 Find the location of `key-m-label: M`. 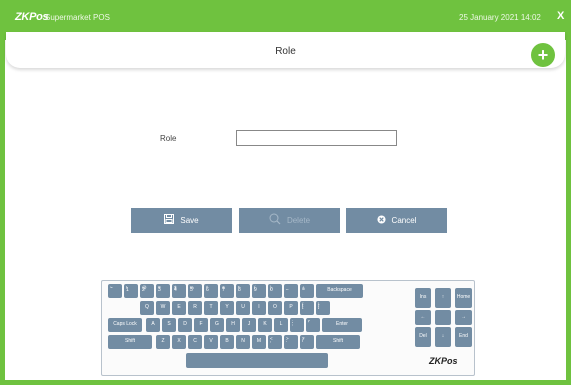

key-m-label: M is located at coordinates (259, 341).